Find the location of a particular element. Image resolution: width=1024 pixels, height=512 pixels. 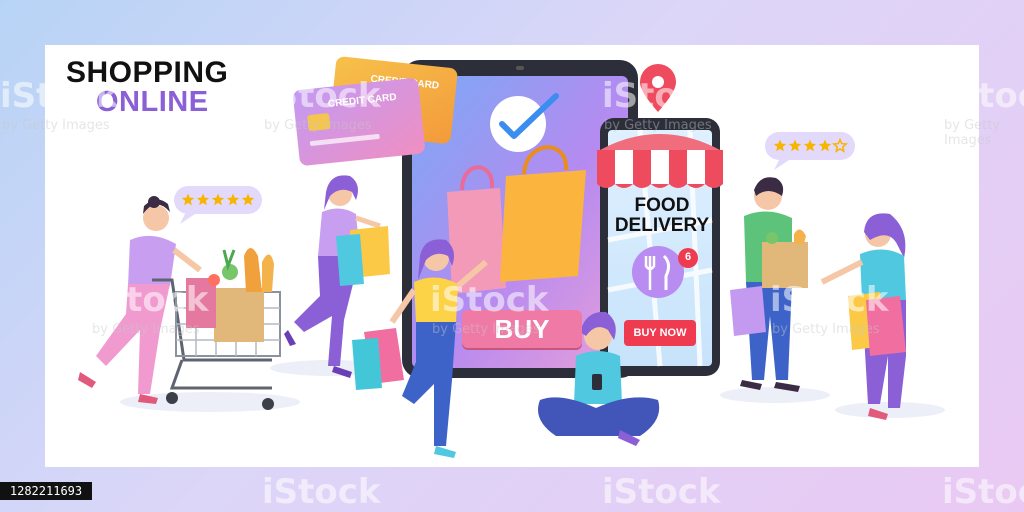

food-delivery-line2: DELIVERY is located at coordinates (662, 225).